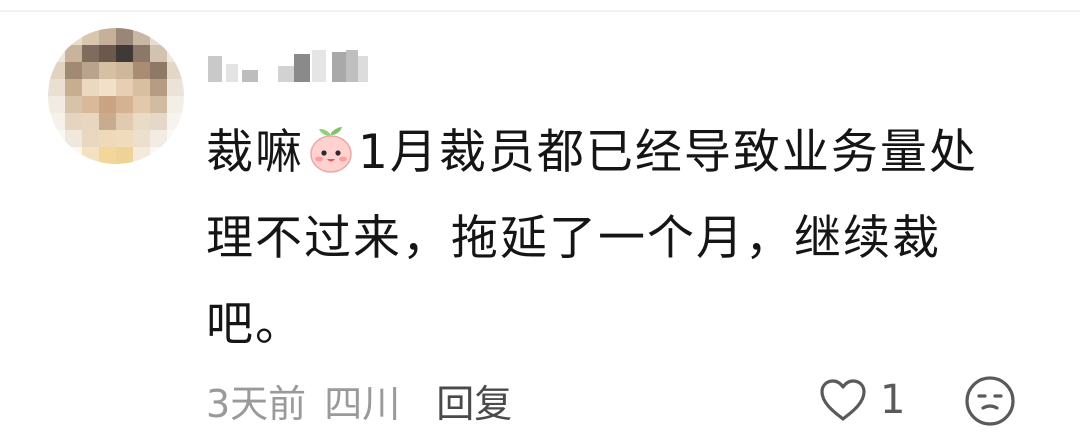 This screenshot has height=437, width=1080. Describe the element at coordinates (255, 152) in the screenshot. I see `comment-line-1-start: 裁嘛` at that location.